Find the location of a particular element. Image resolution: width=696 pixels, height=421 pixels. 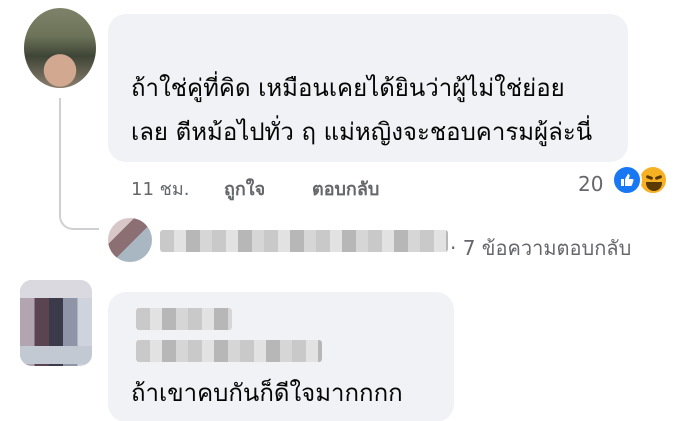

like-icon is located at coordinates (627, 180).